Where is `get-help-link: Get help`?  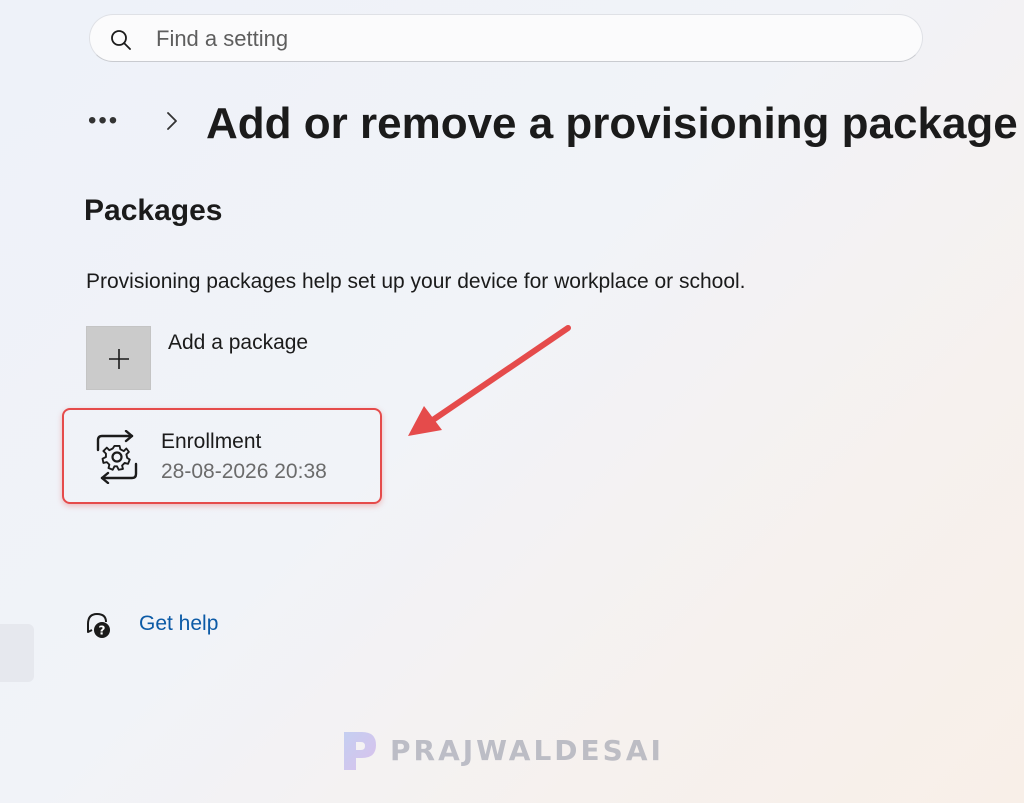
get-help-link: Get help is located at coordinates (178, 624).